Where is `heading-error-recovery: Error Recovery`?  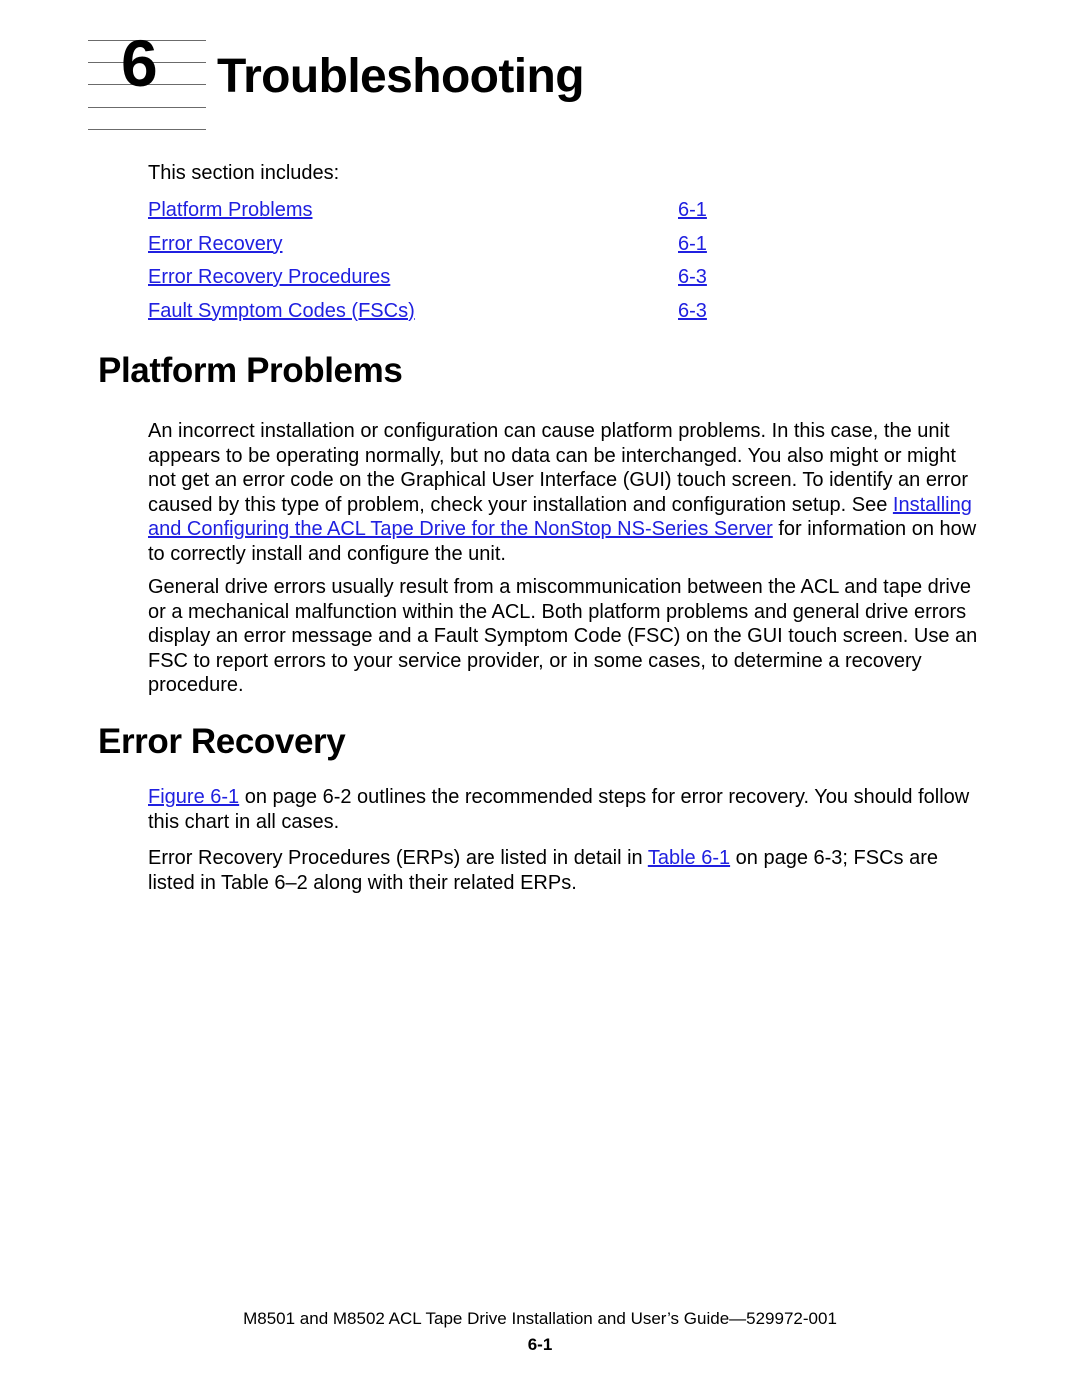
heading-error-recovery: Error Recovery is located at coordinates (222, 741).